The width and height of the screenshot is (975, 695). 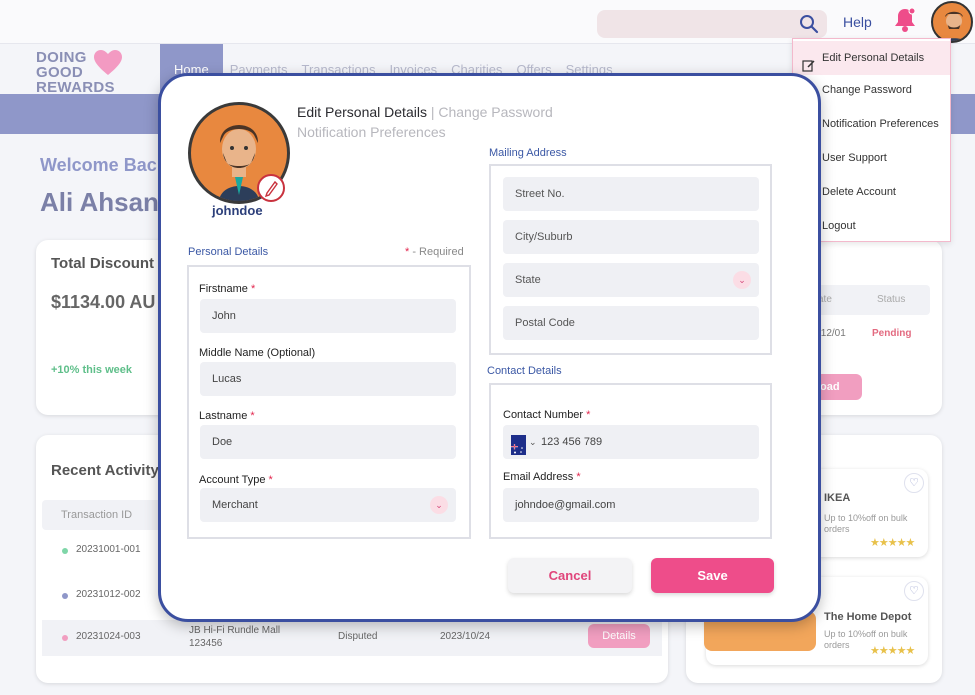 What do you see at coordinates (857, 22) in the screenshot?
I see `help-link: Help` at bounding box center [857, 22].